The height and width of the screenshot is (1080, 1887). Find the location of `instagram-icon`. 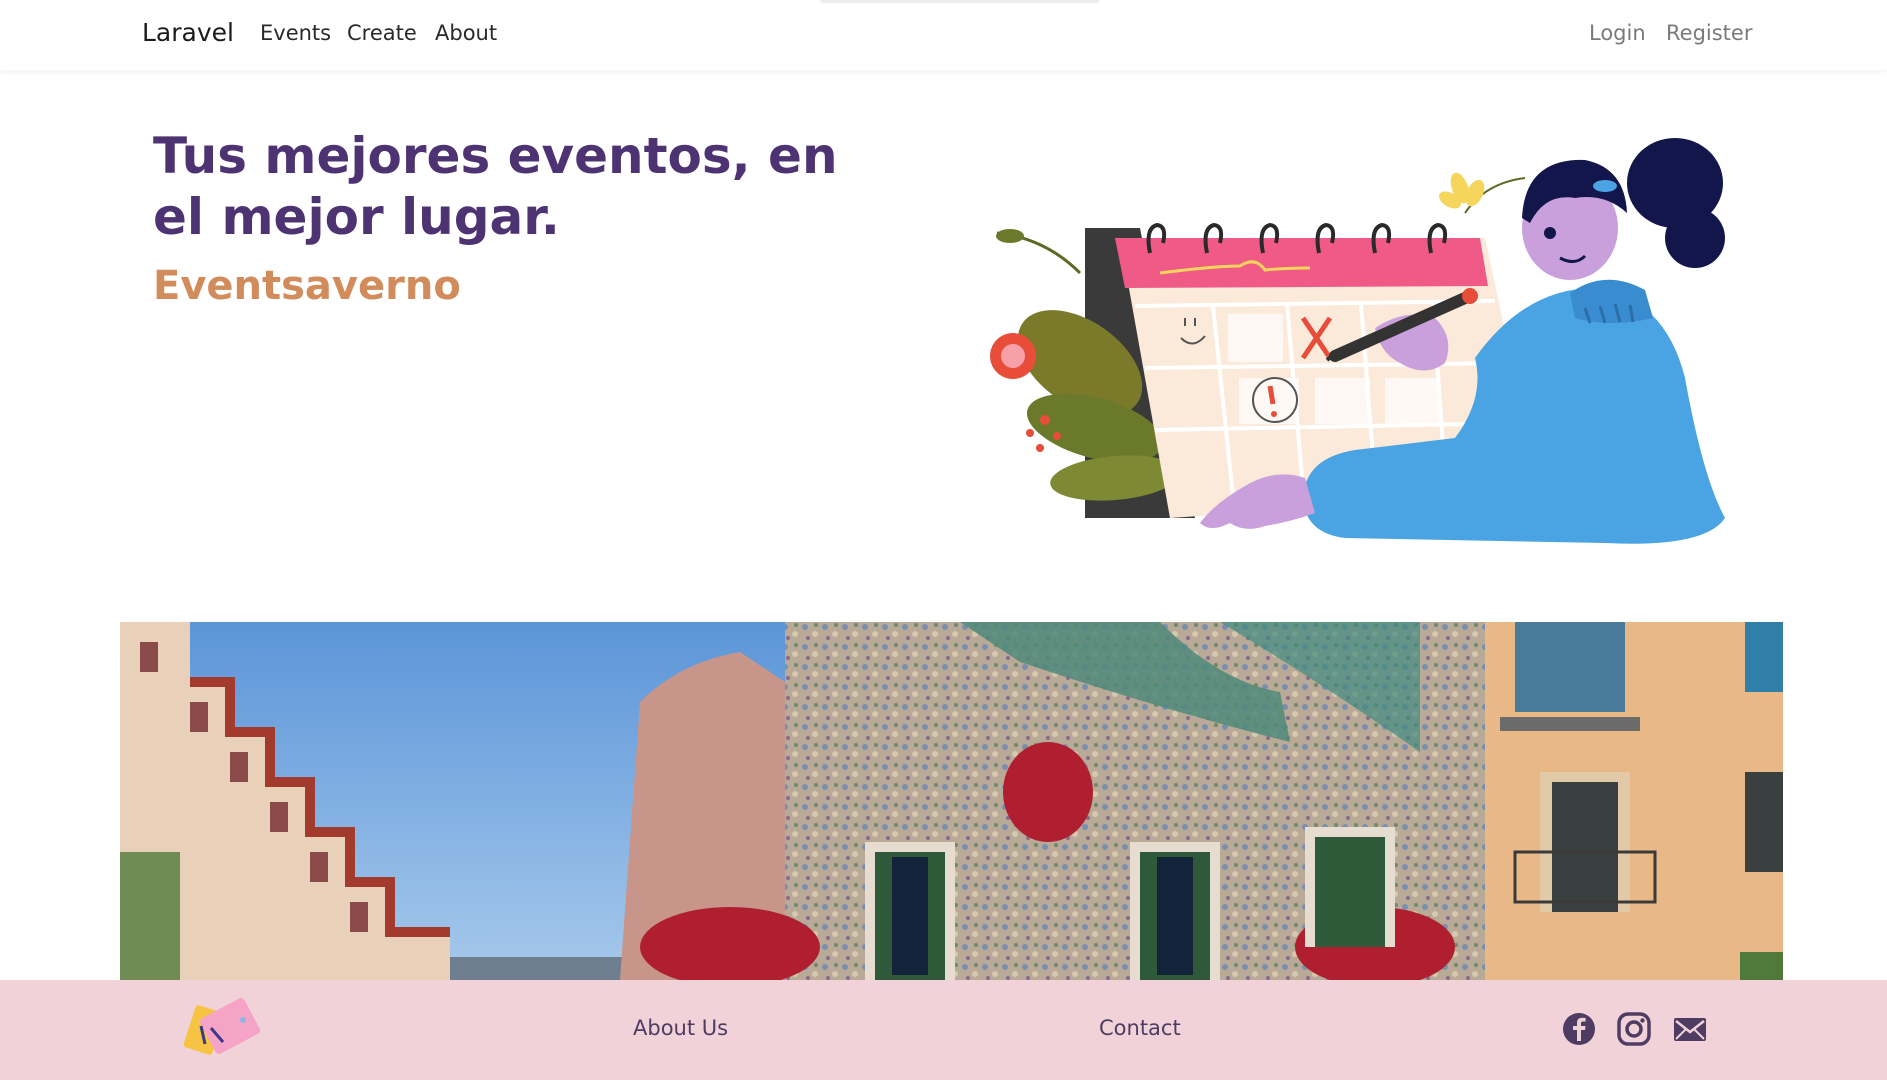

instagram-icon is located at coordinates (1634, 1029).